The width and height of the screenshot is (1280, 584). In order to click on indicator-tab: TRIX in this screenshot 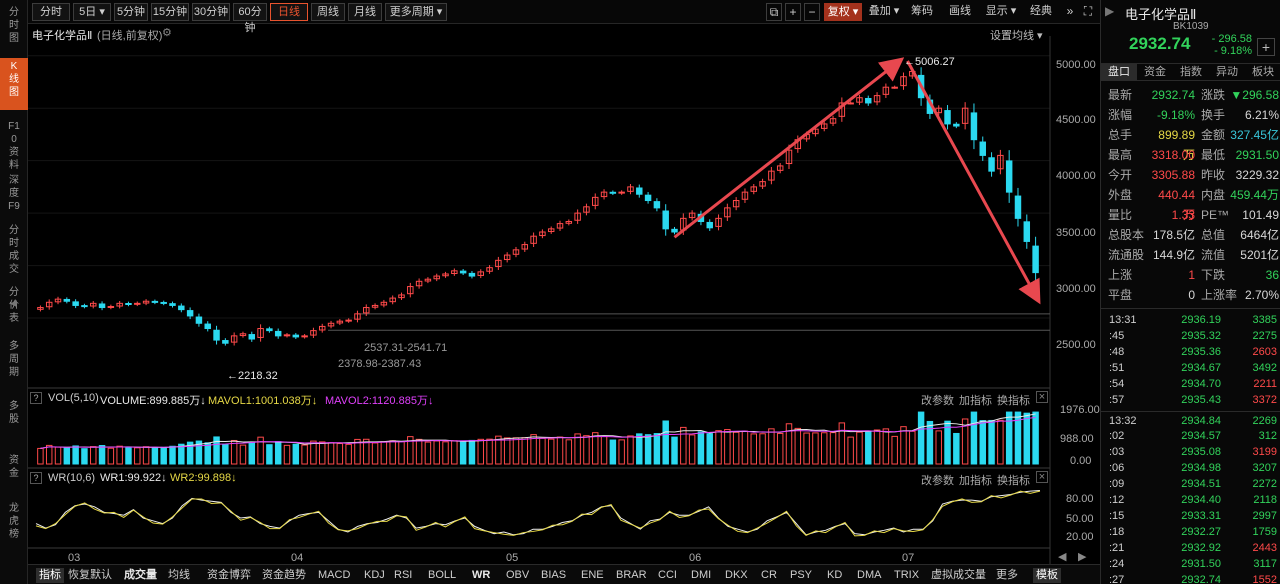, I will do `click(906, 575)`.